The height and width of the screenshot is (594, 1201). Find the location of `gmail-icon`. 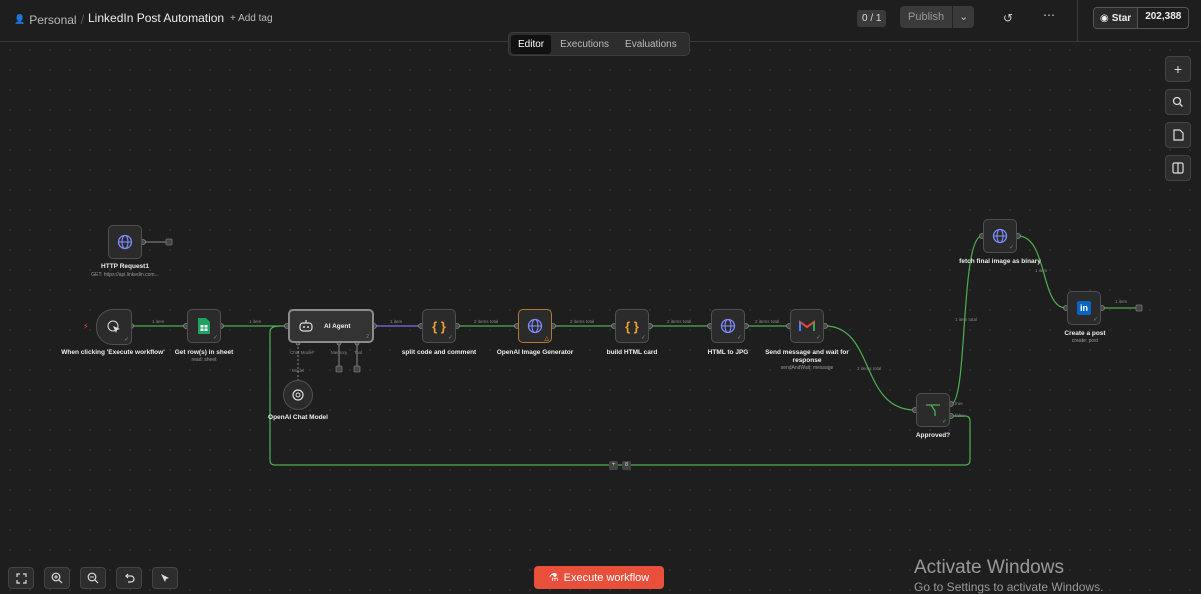

gmail-icon is located at coordinates (807, 325).